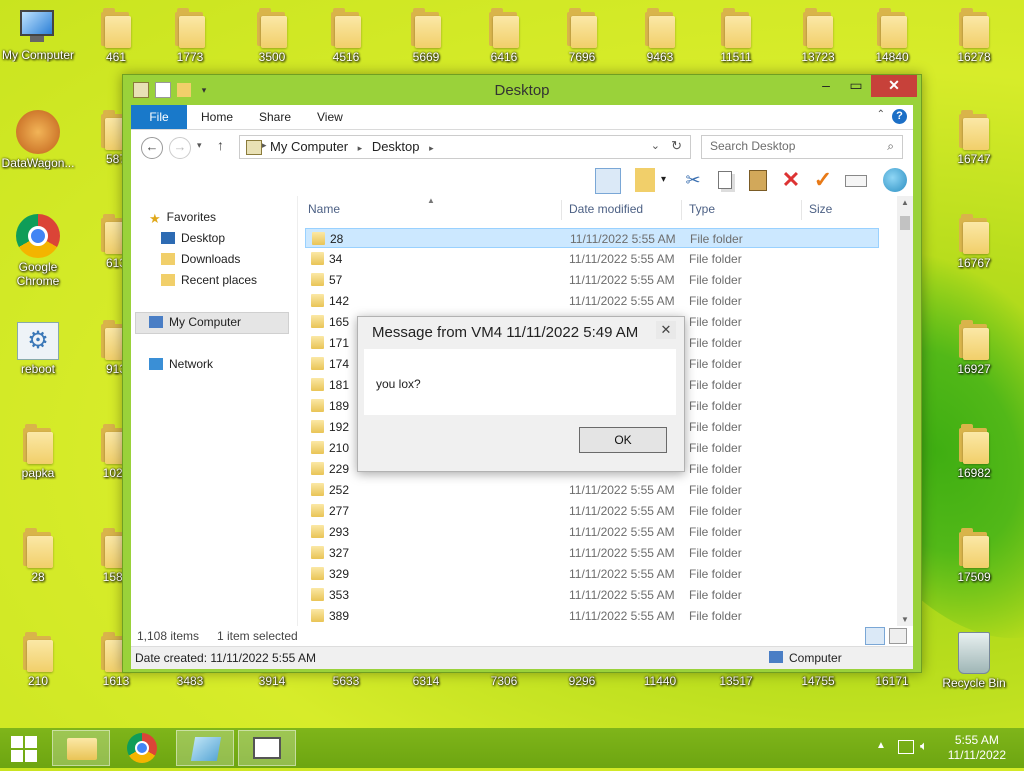 Image resolution: width=1024 pixels, height=771 pixels. Describe the element at coordinates (791, 180) in the screenshot. I see `delete-icon: ✕` at that location.